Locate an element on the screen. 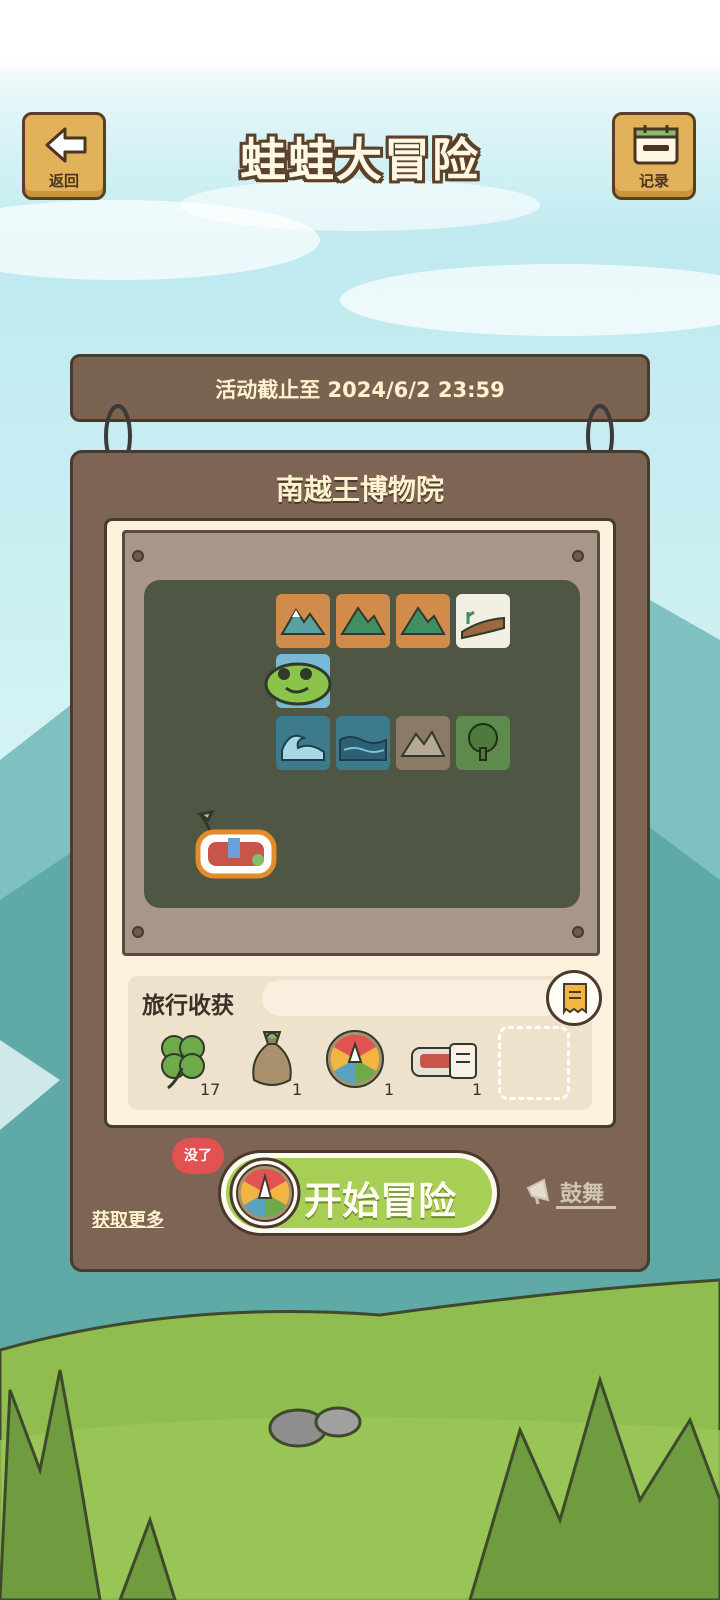 The height and width of the screenshot is (1600, 720). map-tile-wave is located at coordinates (303, 743).